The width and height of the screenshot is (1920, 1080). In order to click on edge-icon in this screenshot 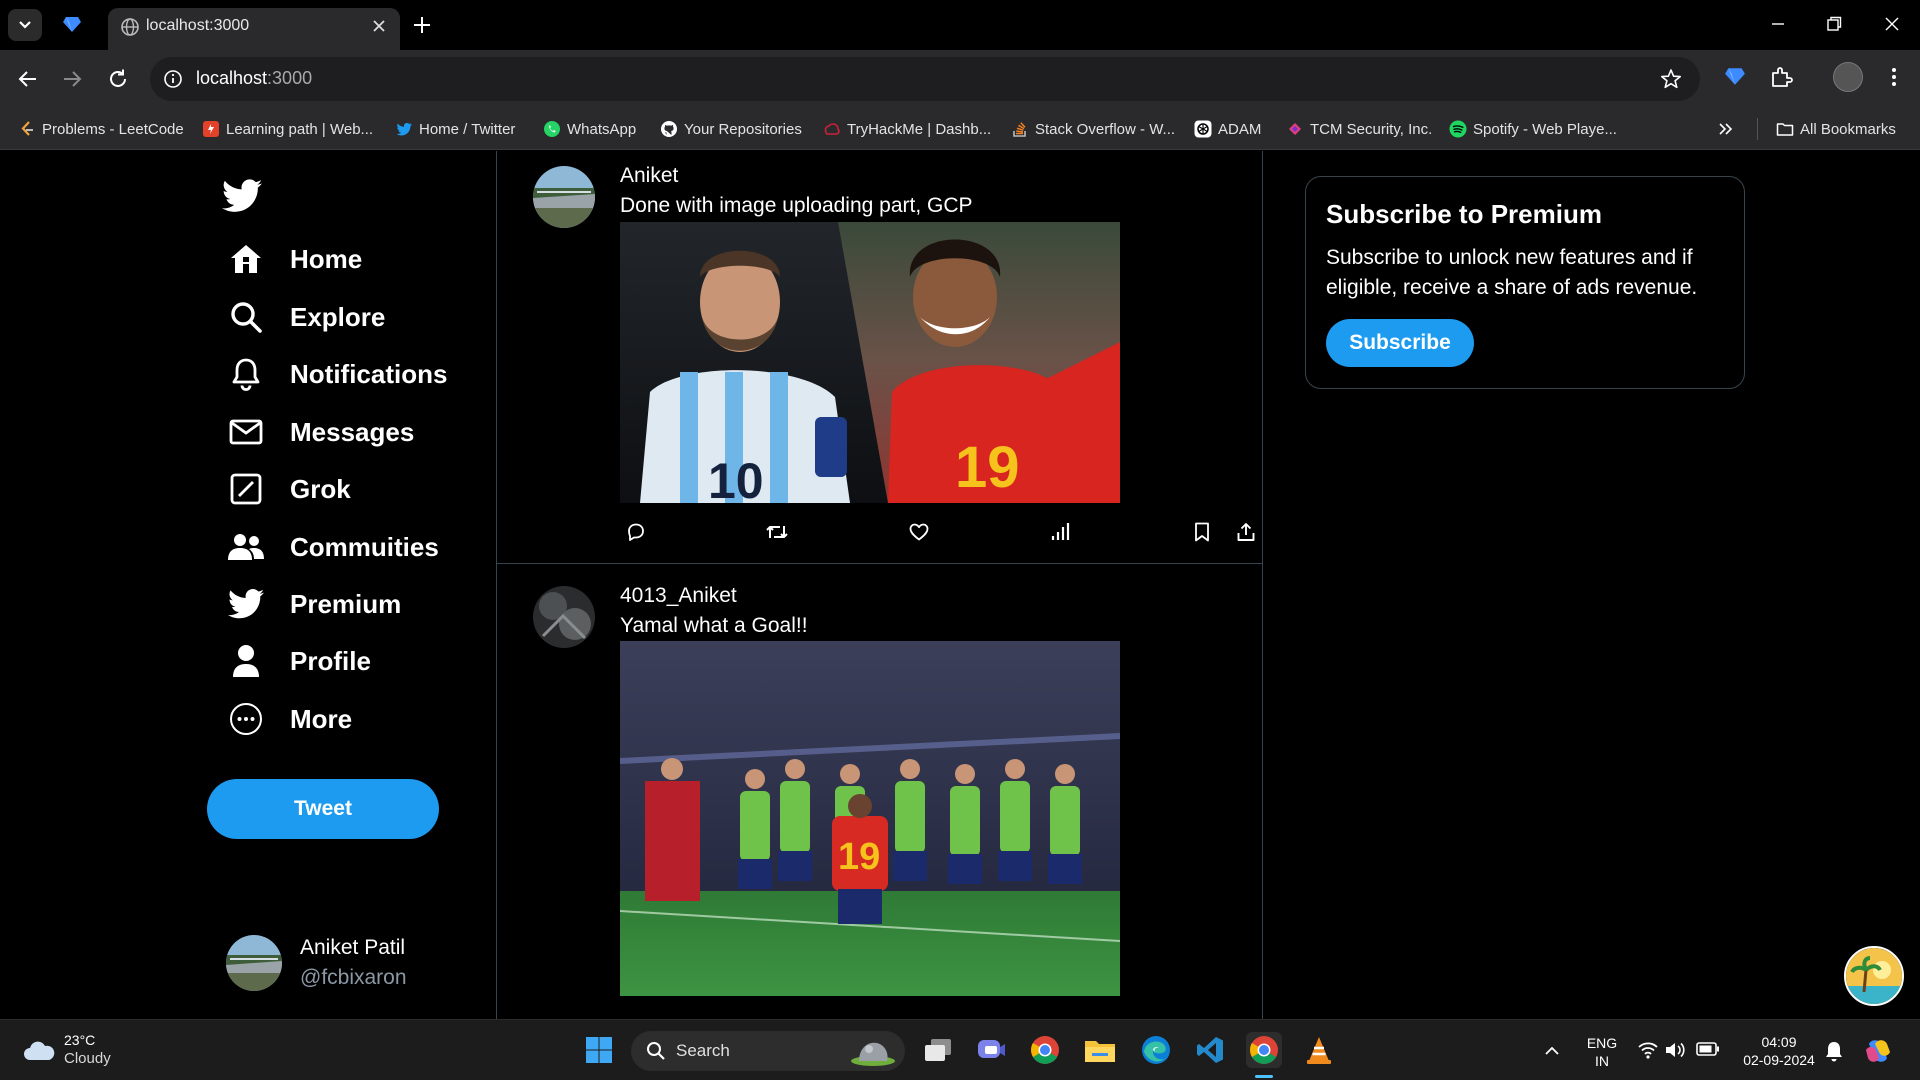, I will do `click(1156, 1050)`.